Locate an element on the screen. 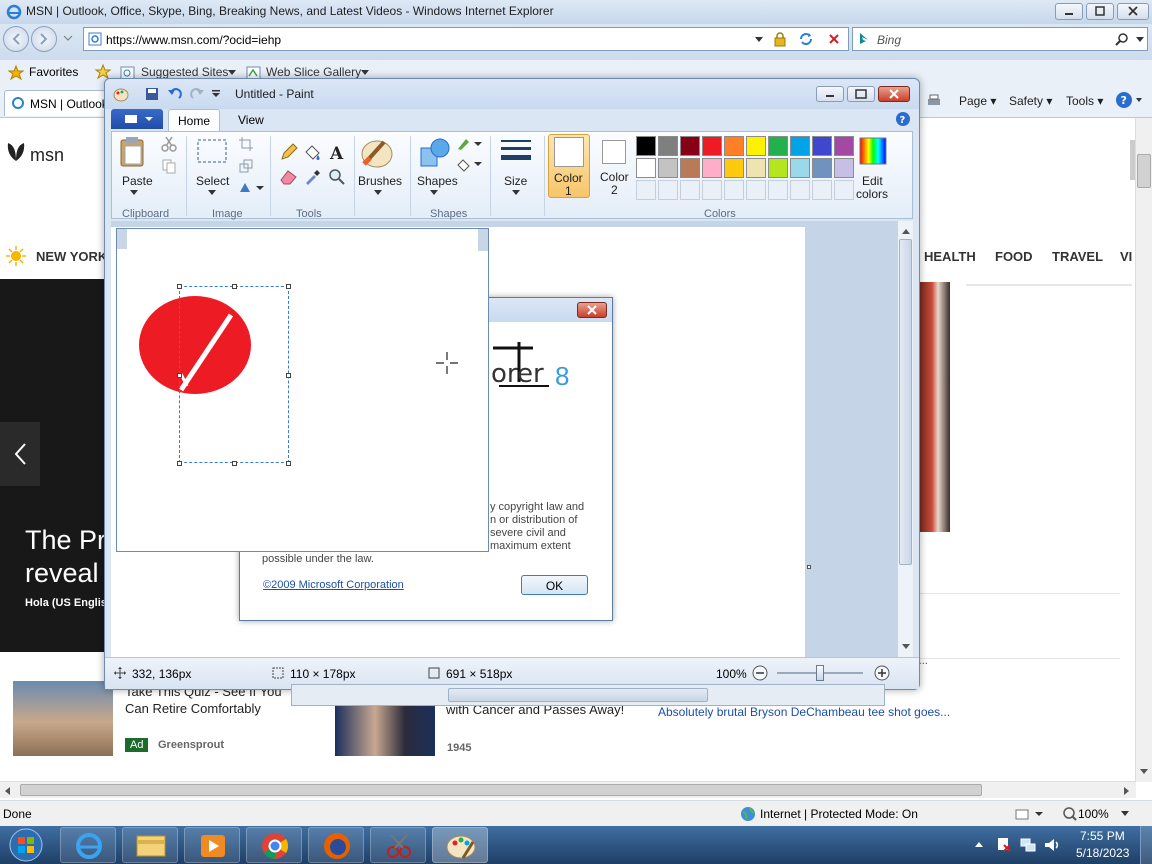  taskbar-explorer is located at coordinates (150, 845).